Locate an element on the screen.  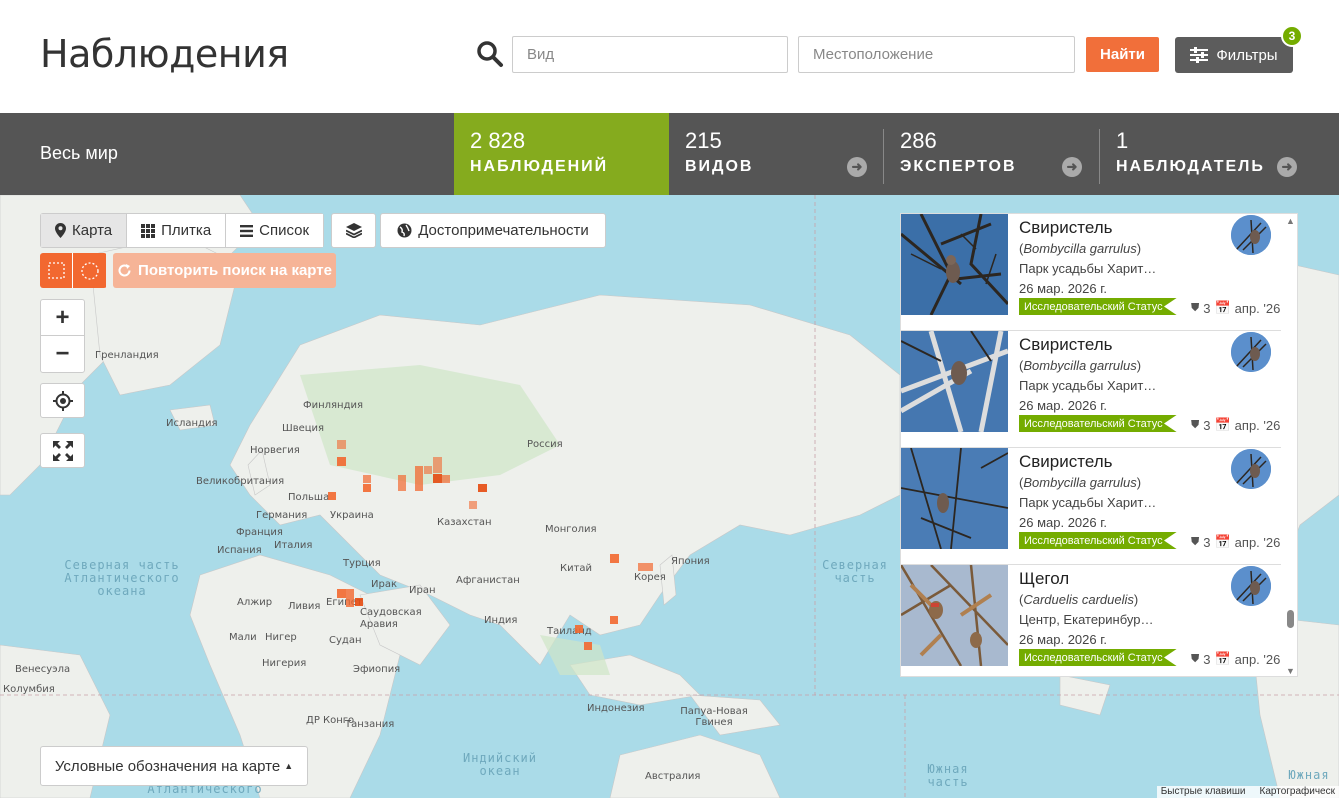
quality-grade-badge: Исследовательский Статус is located at coordinates (1098, 306).